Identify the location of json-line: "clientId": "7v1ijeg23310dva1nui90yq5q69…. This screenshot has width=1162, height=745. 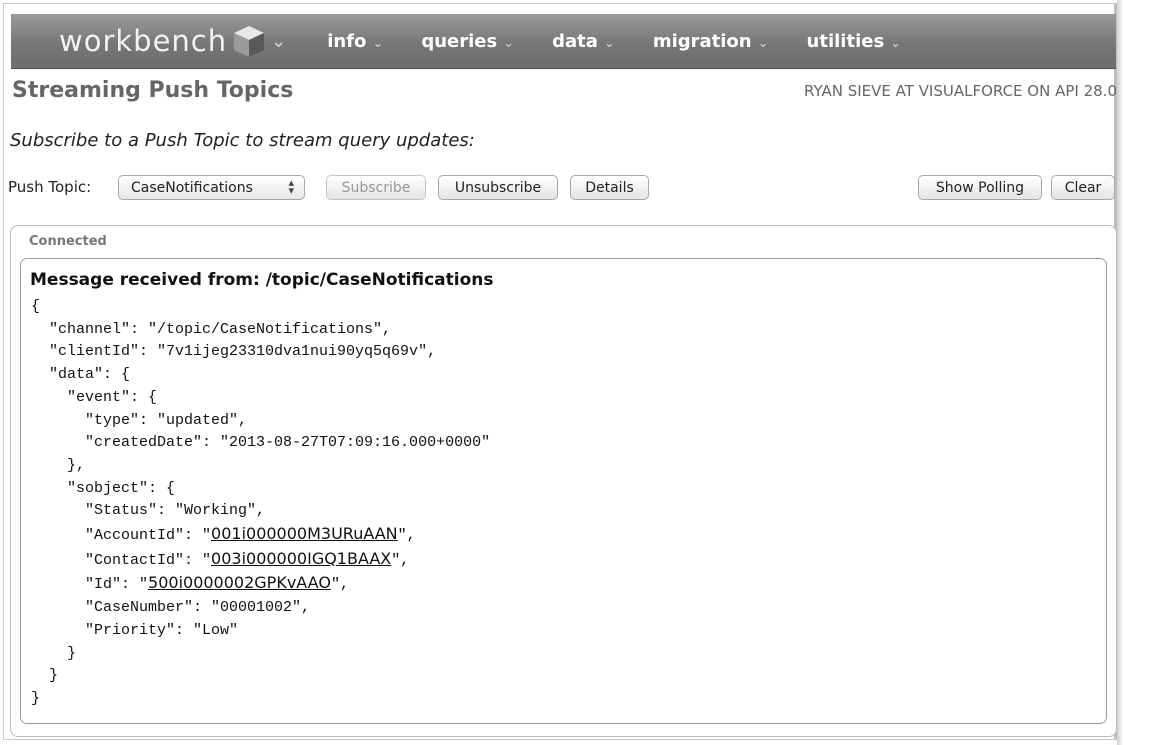
(234, 352).